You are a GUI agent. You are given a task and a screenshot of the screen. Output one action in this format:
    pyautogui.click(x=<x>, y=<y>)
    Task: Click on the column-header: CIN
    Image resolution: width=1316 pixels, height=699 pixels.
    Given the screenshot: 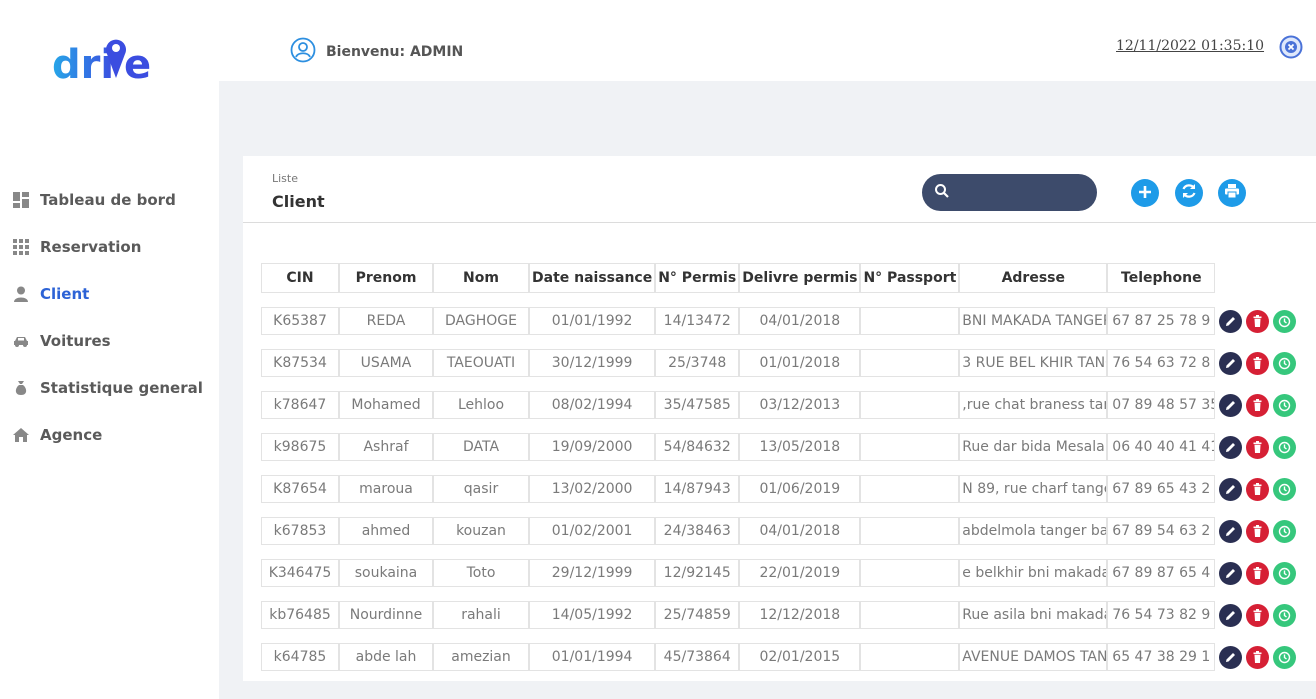 What is the action you would take?
    pyautogui.click(x=300, y=278)
    